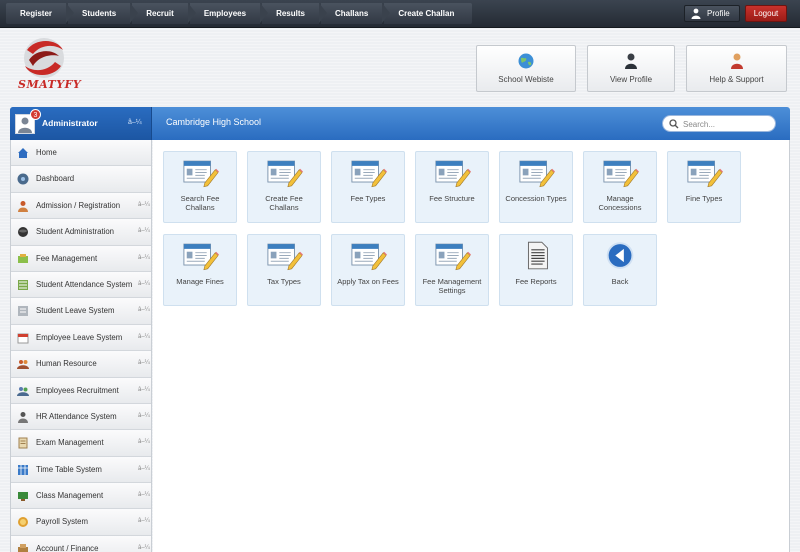 The width and height of the screenshot is (800, 552). What do you see at coordinates (40, 13) in the screenshot?
I see `crumb-register: Register` at bounding box center [40, 13].